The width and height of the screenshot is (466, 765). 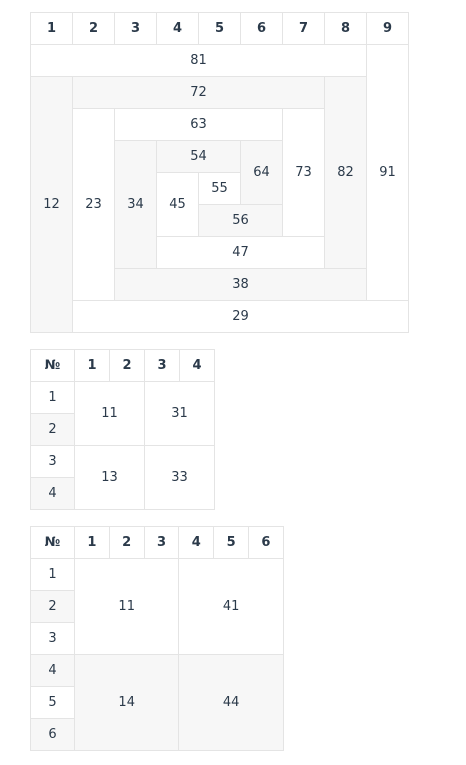 I want to click on column-header: 7, so click(x=303, y=28).